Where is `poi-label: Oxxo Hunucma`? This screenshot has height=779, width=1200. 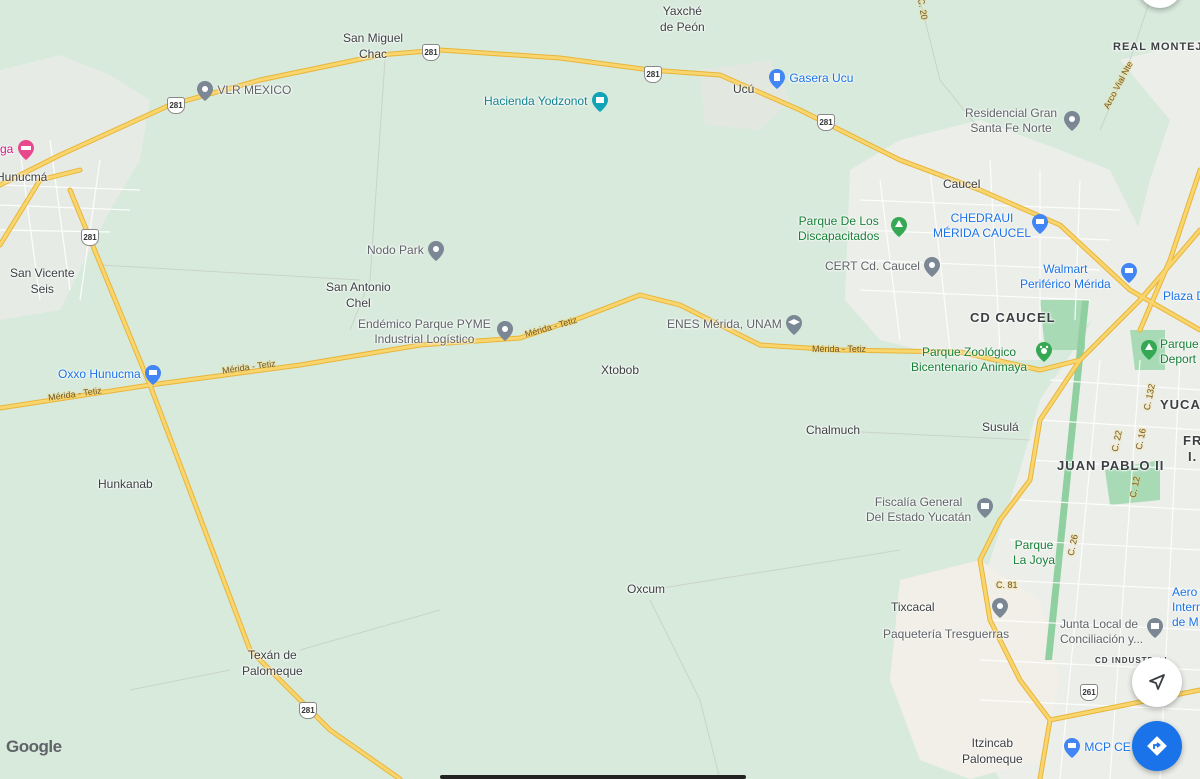 poi-label: Oxxo Hunucma is located at coordinates (99, 374).